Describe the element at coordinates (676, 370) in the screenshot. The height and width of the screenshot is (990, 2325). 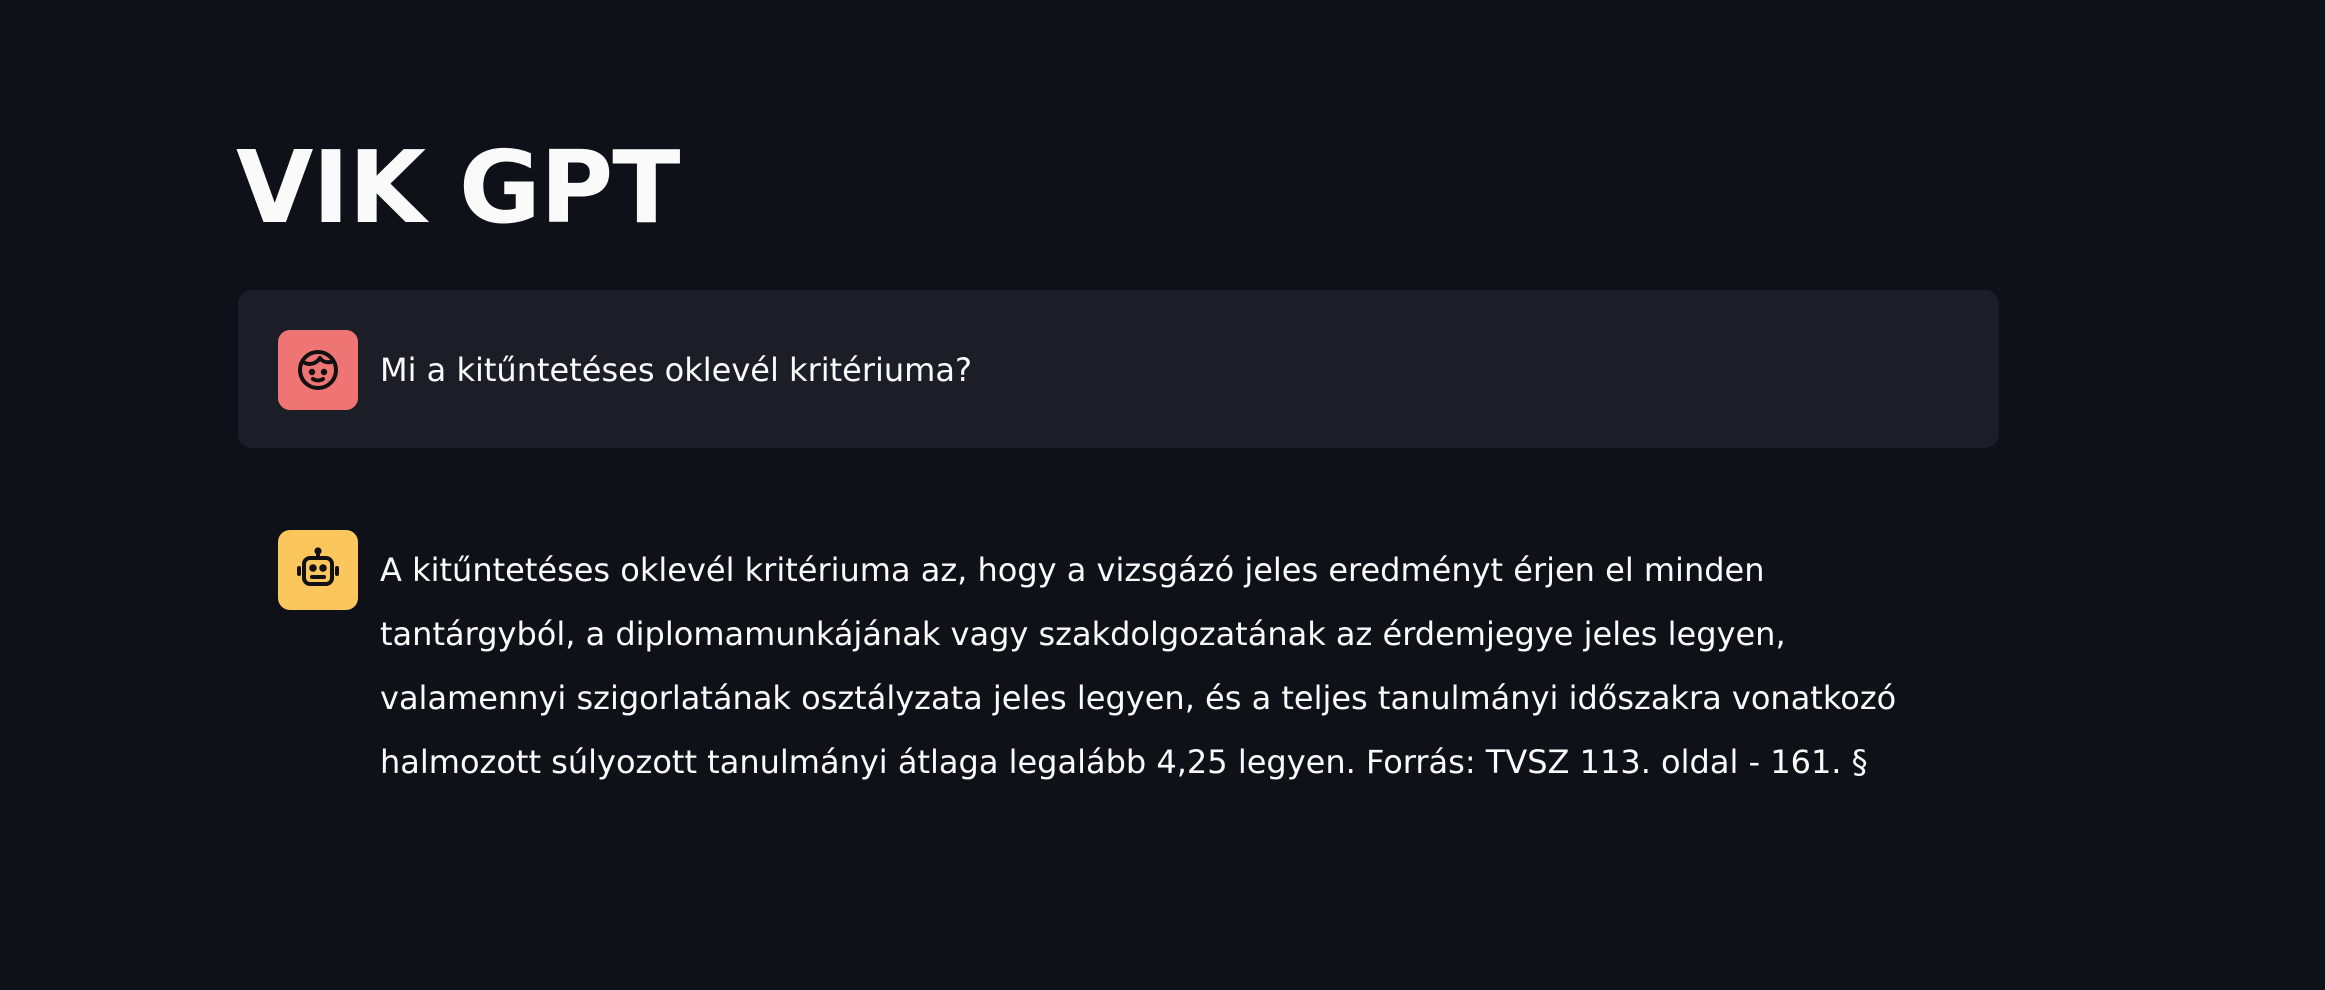
I see `user-message-text: Mi a kitűntetéses oklevél kritériuma?` at that location.